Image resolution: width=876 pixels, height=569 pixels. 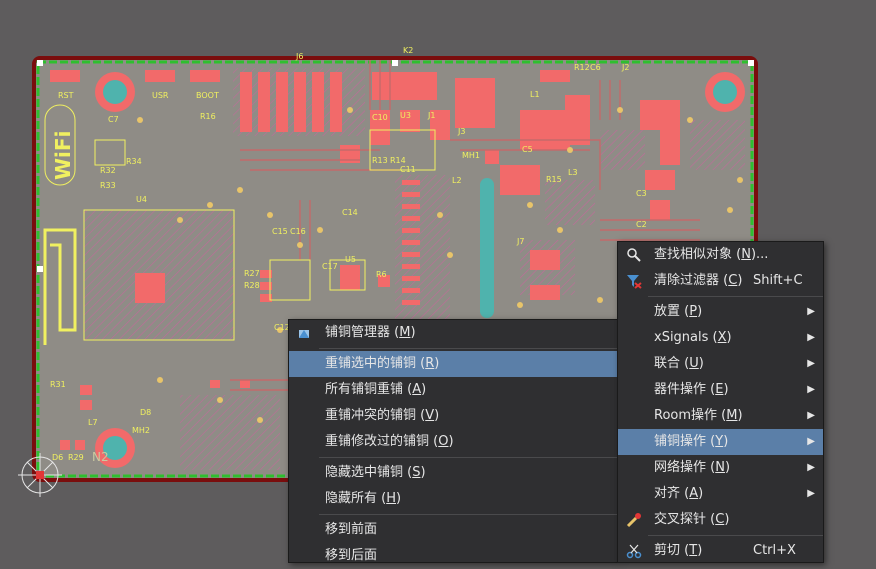 What do you see at coordinates (667, 493) in the screenshot?
I see `menu-item-label: 对齐` at bounding box center [667, 493].